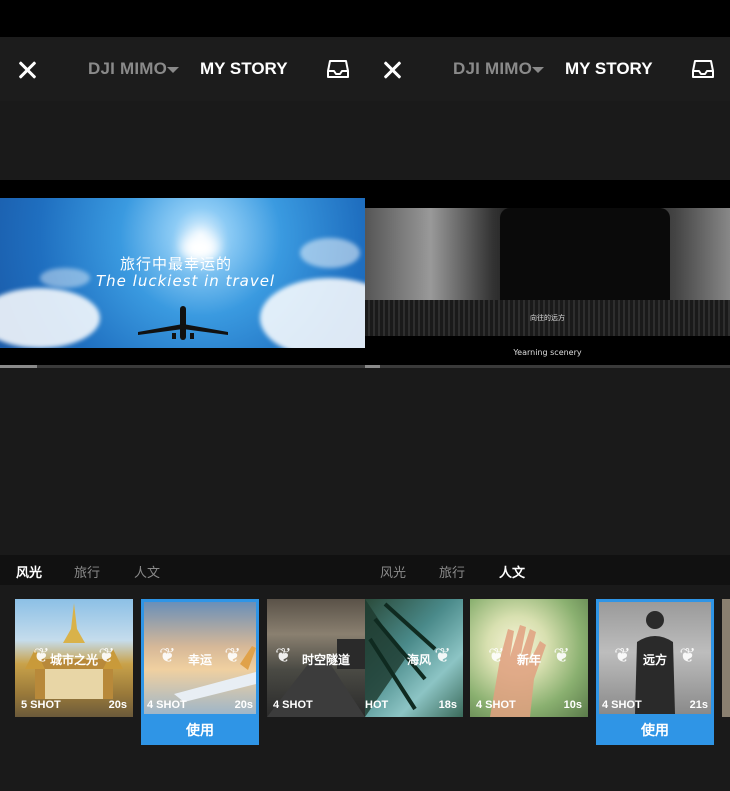 This screenshot has width=730, height=791. I want to click on template-card: ❦ 海风 HOT 18s, so click(414, 658).